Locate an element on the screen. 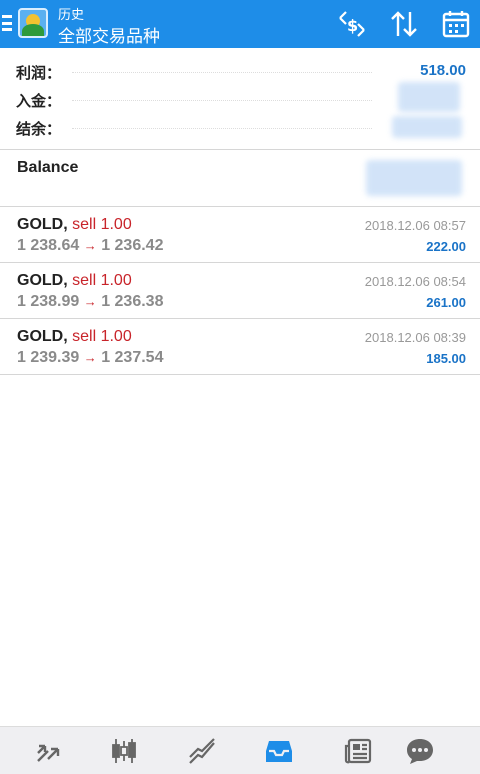  calendar-icon is located at coordinates (456, 24).